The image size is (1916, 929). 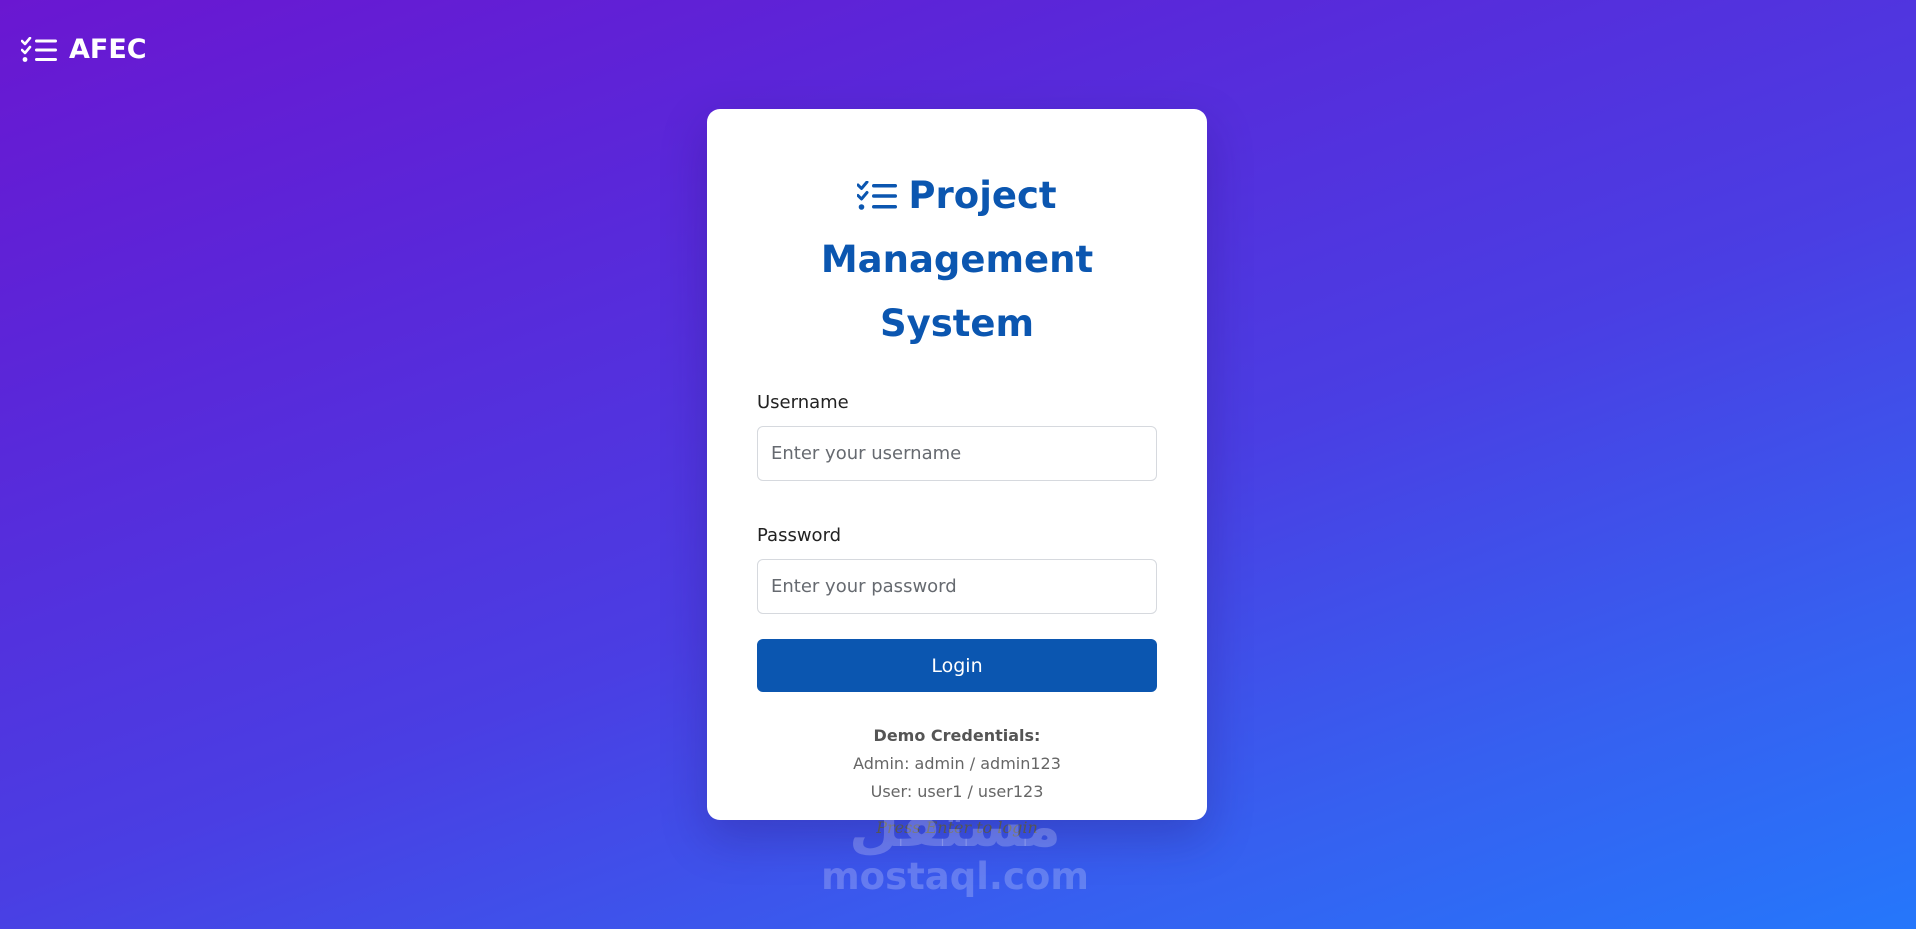 I want to click on login-form: Username Password Login, so click(x=957, y=542).